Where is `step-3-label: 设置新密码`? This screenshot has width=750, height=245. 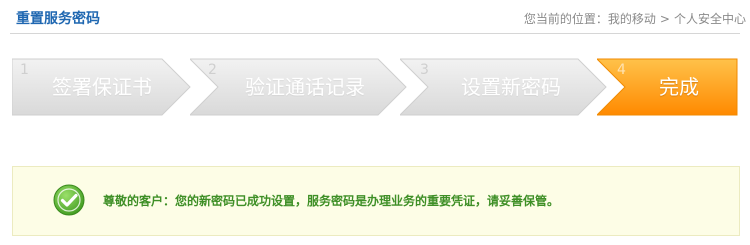
step-3-label: 设置新密码 is located at coordinates (511, 87).